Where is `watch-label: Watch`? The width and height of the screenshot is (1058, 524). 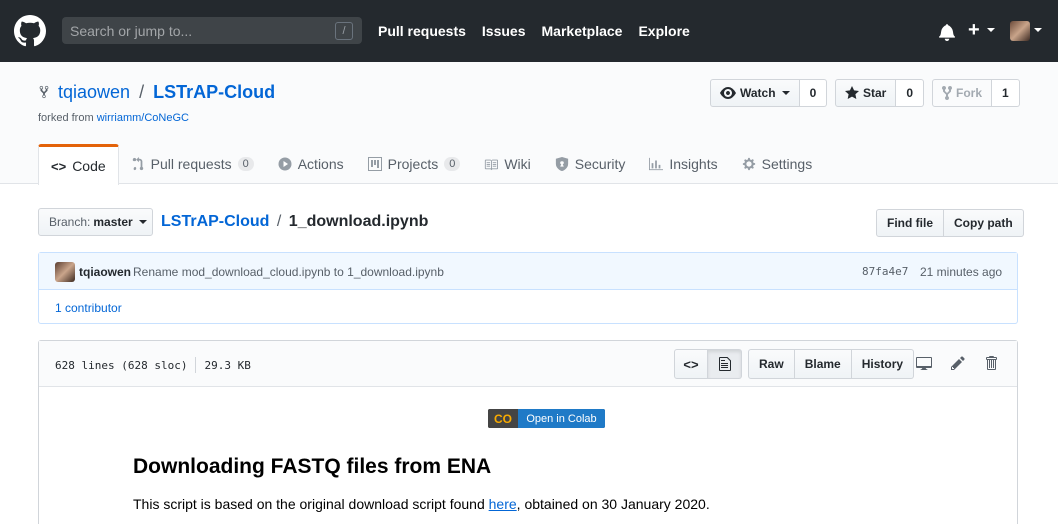 watch-label: Watch is located at coordinates (758, 93).